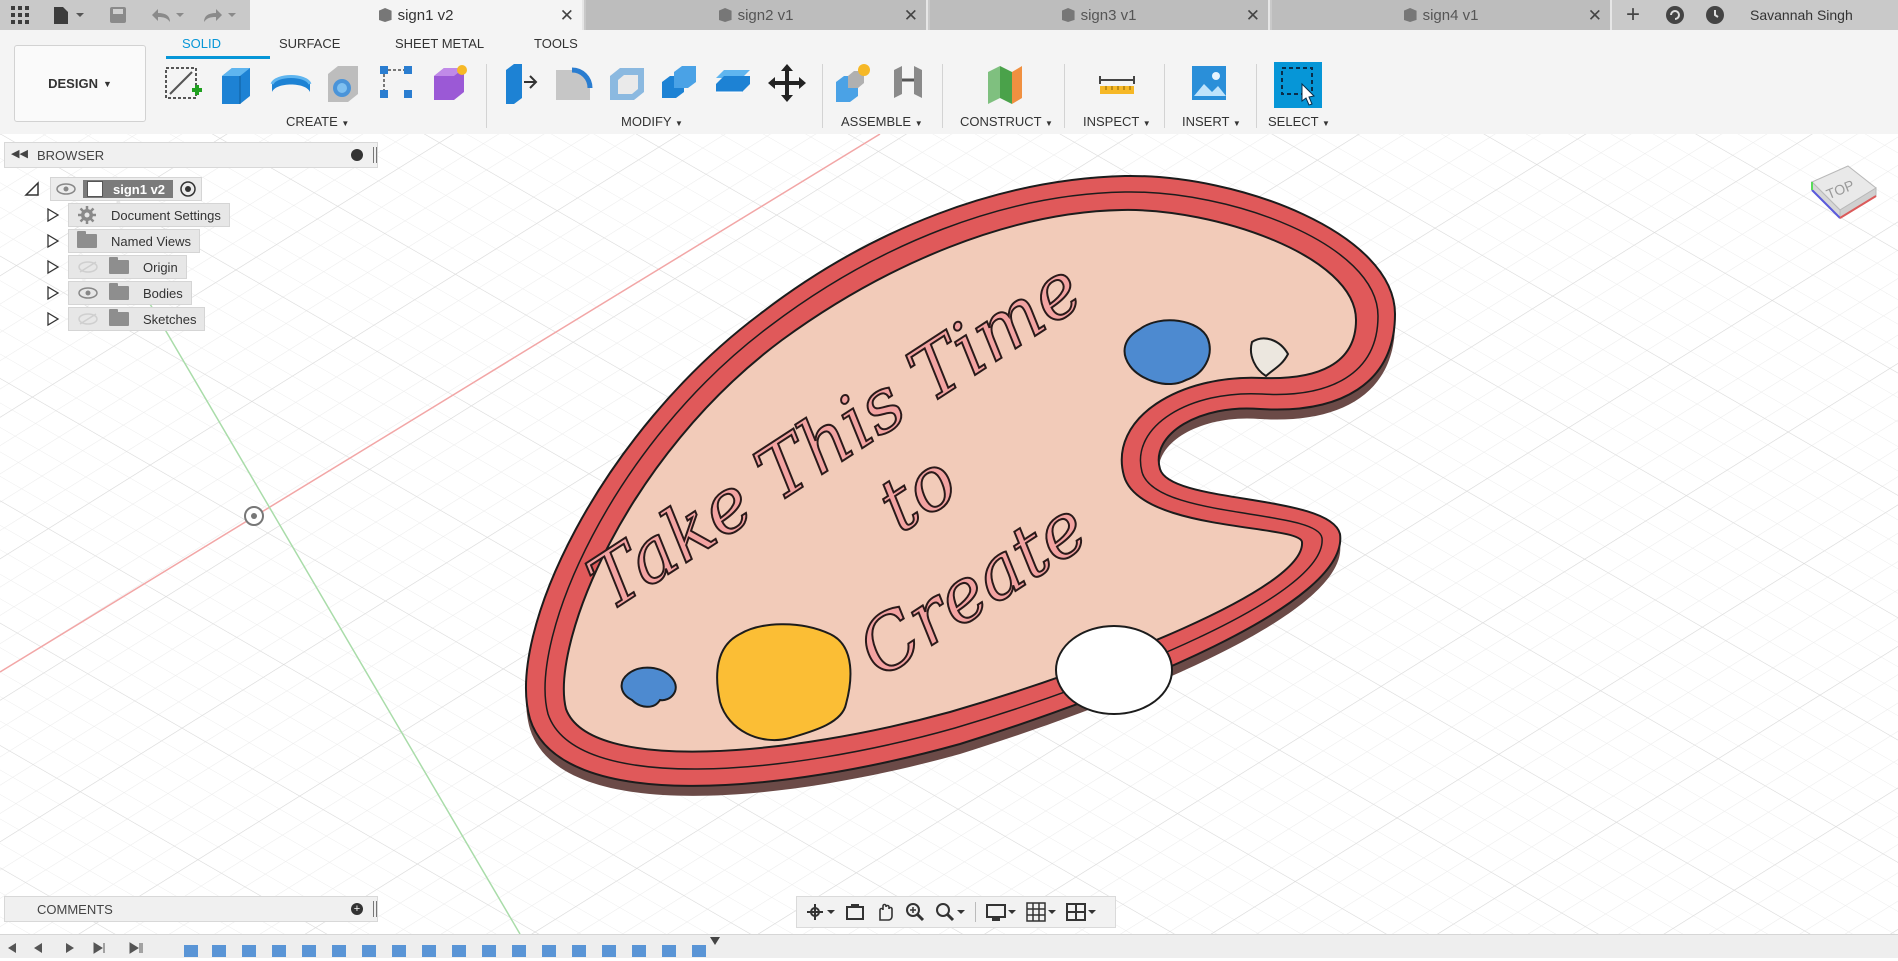 This screenshot has width=1898, height=961. What do you see at coordinates (765, 15) in the screenshot?
I see `tab-label: sign2 v1` at bounding box center [765, 15].